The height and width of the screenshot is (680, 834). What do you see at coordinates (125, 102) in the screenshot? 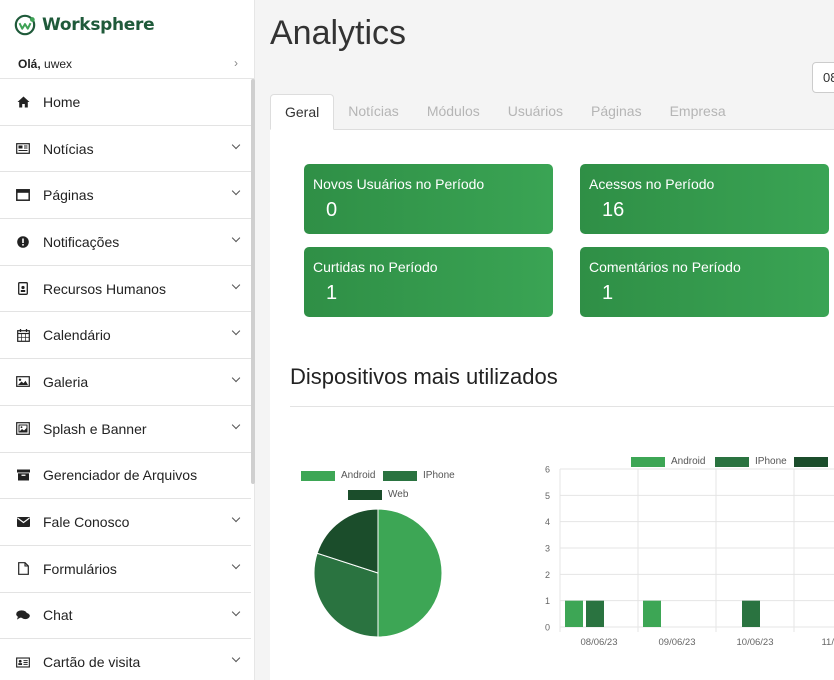
I see `sidebar-item-home: Home` at bounding box center [125, 102].